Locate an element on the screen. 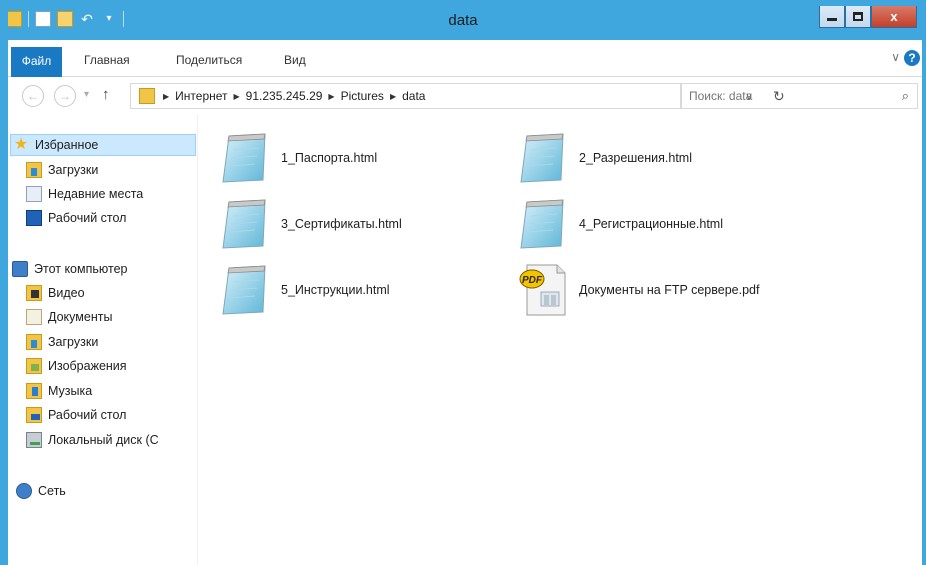 The image size is (926, 565). nav-item-documents: Документы is located at coordinates (69, 317).